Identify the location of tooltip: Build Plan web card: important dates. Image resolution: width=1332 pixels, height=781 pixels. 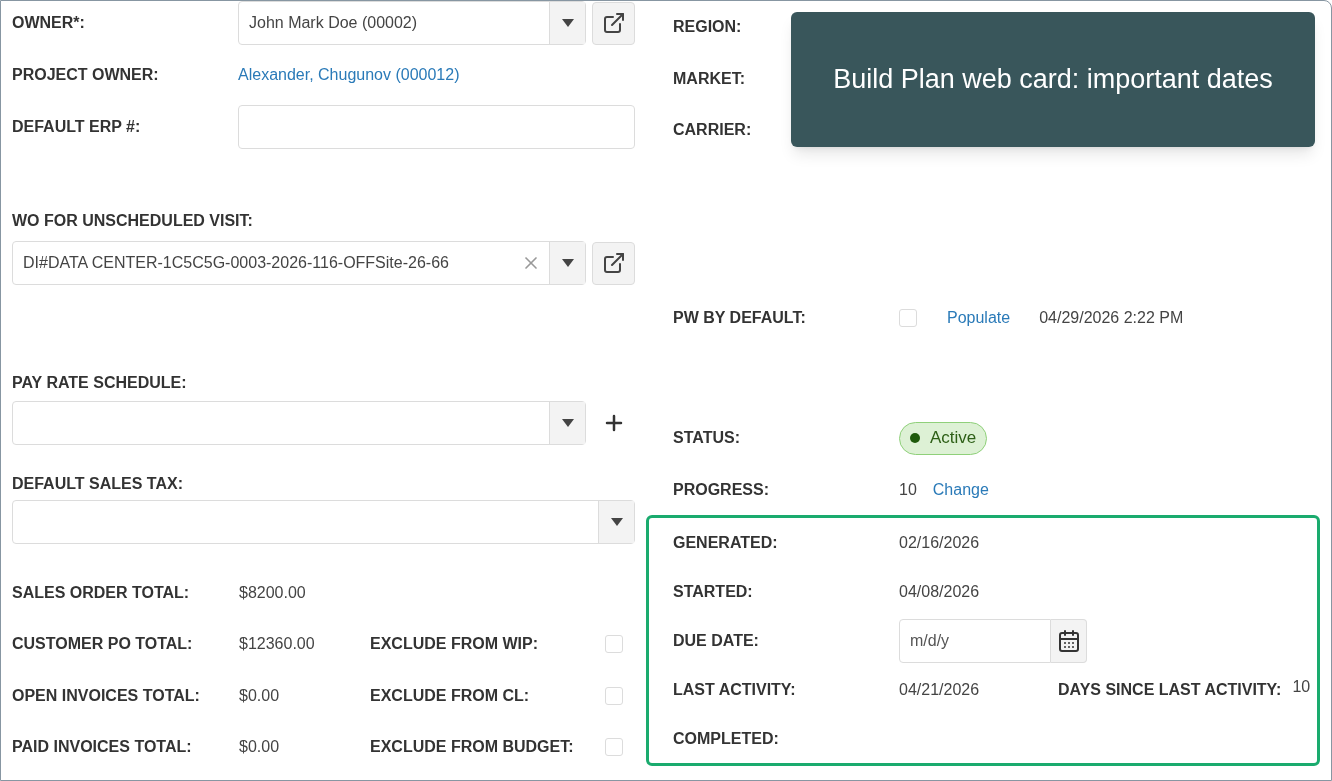
(1053, 79).